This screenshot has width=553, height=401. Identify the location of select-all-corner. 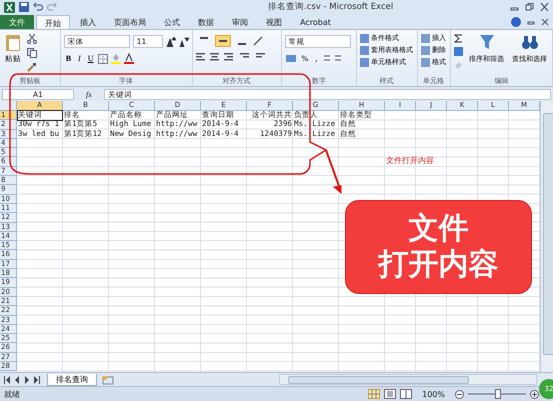
(8, 106).